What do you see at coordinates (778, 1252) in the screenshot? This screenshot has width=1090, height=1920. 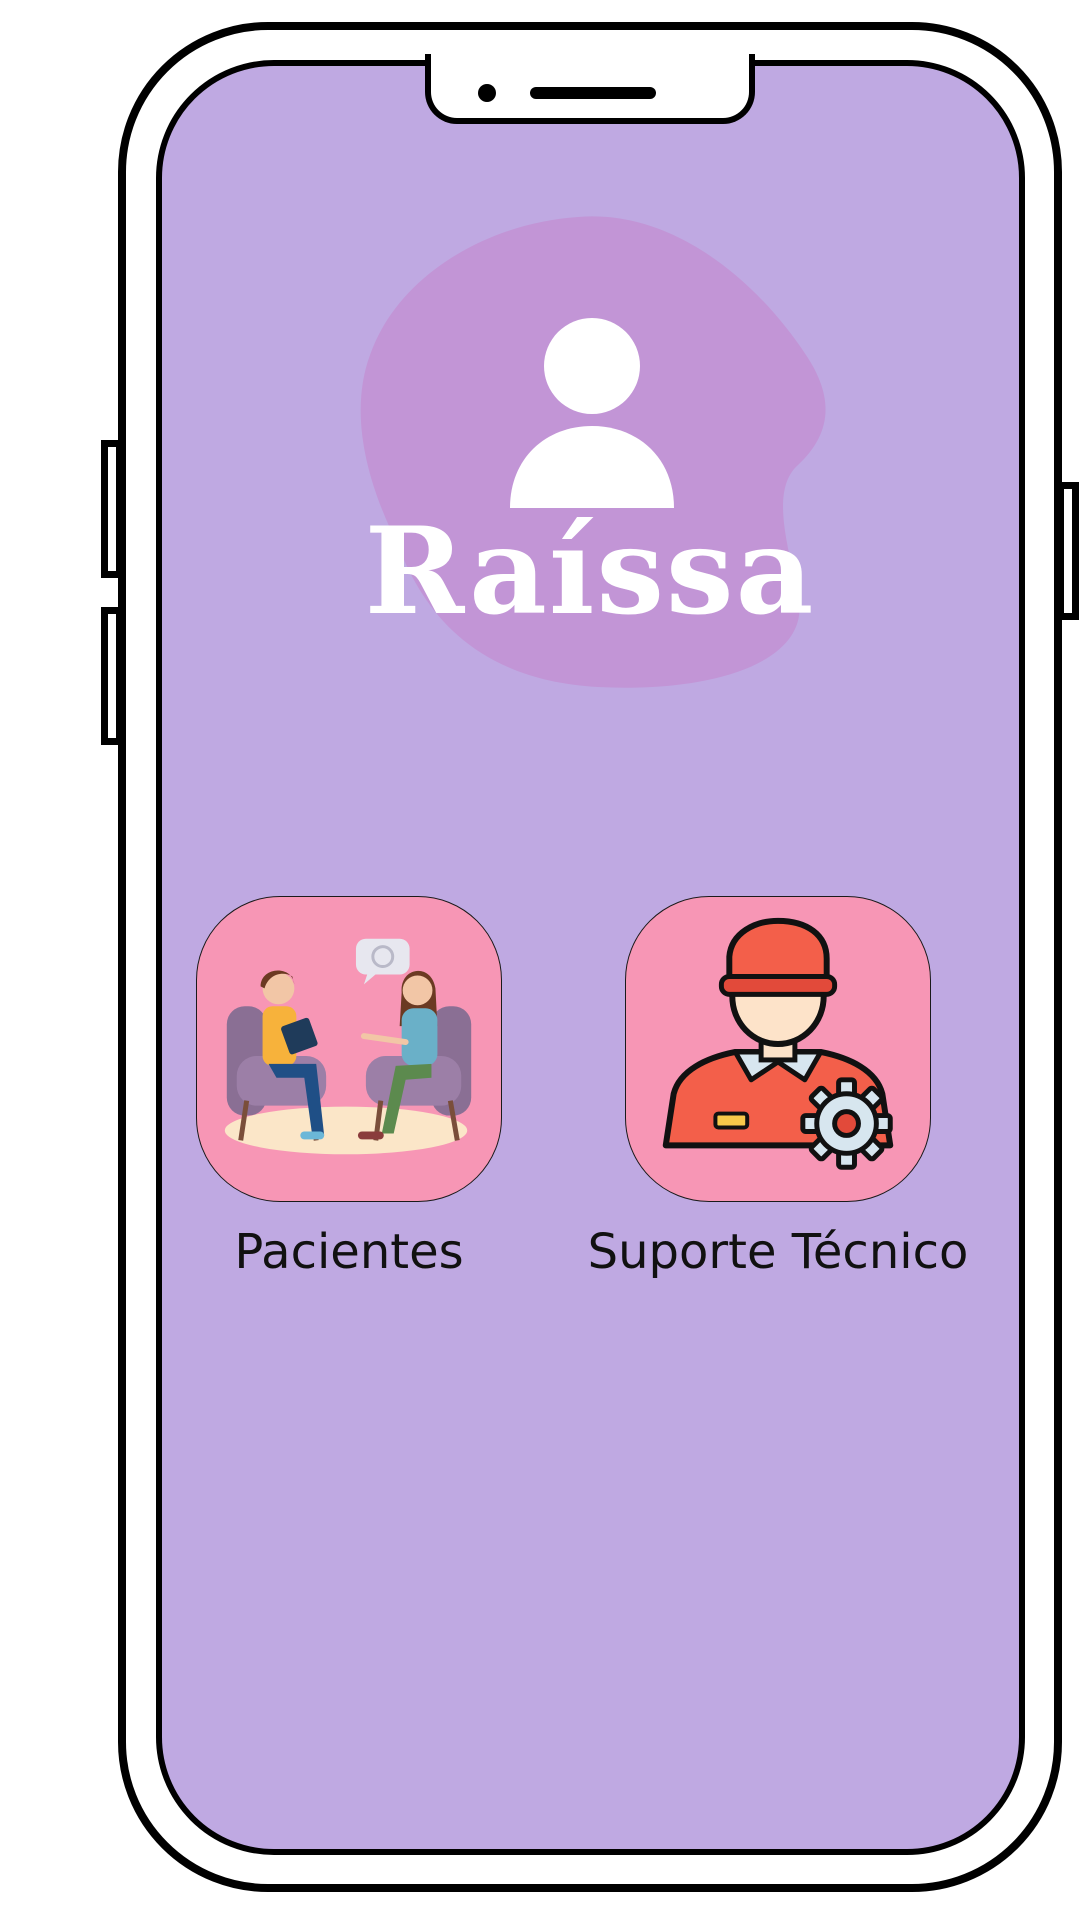 I see `tech-support-label: Suporte Técnico` at bounding box center [778, 1252].